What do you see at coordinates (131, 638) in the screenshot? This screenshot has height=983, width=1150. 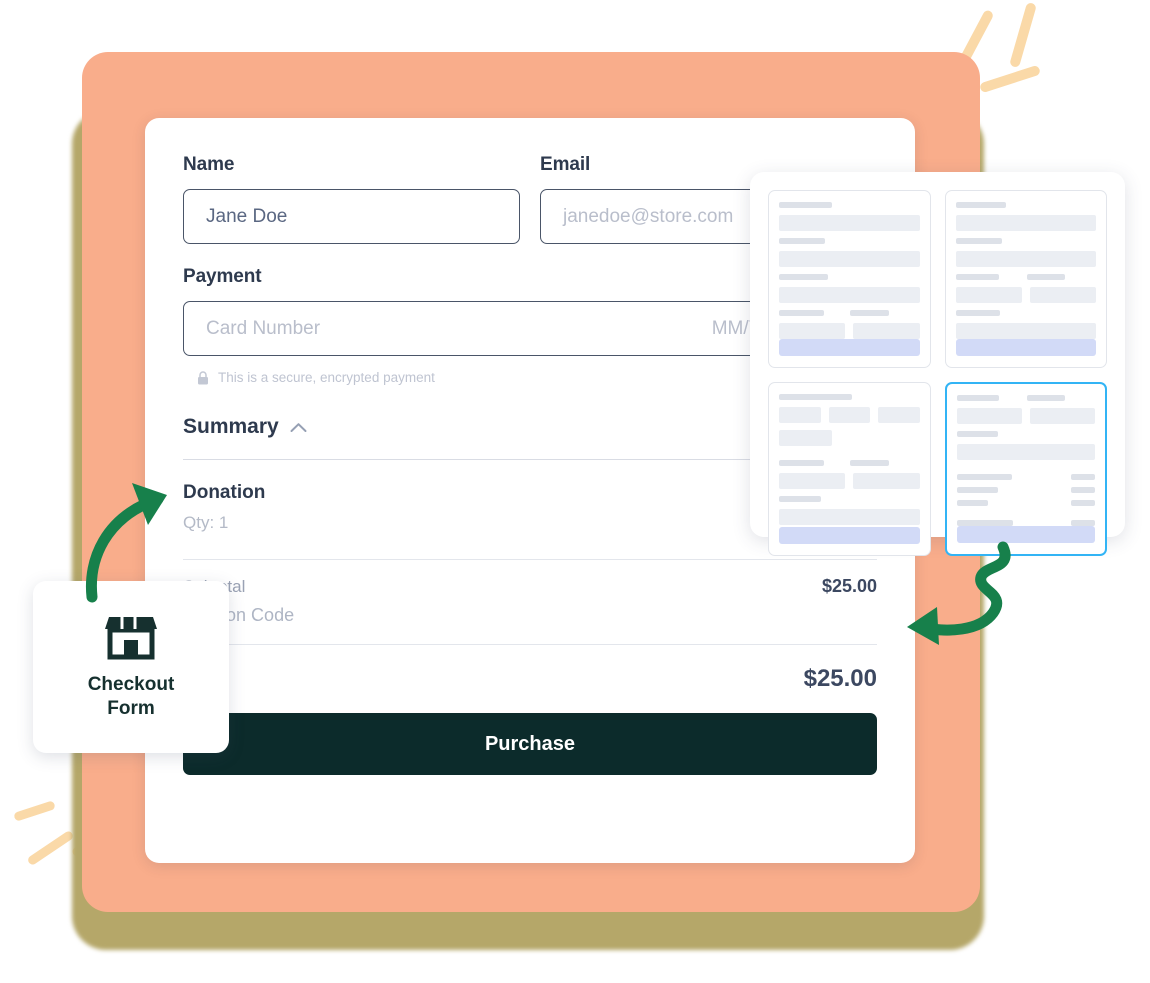 I see `storefront-icon` at bounding box center [131, 638].